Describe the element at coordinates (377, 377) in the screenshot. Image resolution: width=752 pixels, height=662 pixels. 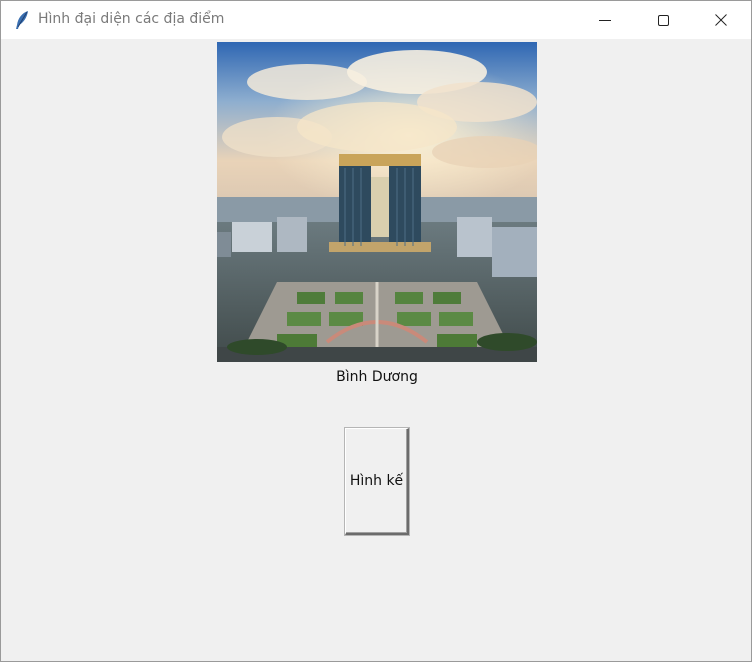
I see `location-caption: Bình Dương` at that location.